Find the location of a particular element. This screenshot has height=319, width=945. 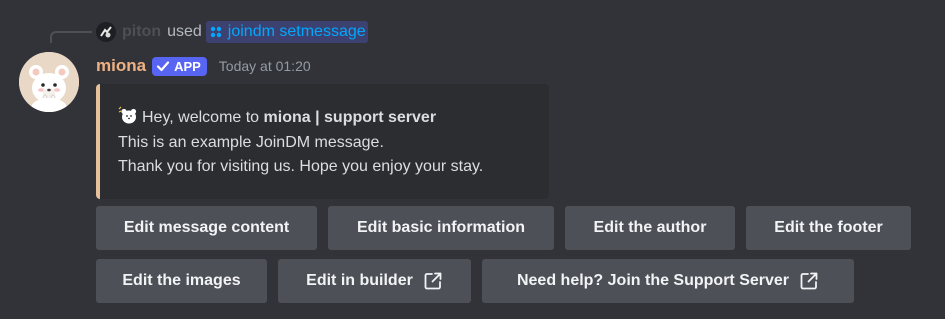

message-username: miona is located at coordinates (121, 66).